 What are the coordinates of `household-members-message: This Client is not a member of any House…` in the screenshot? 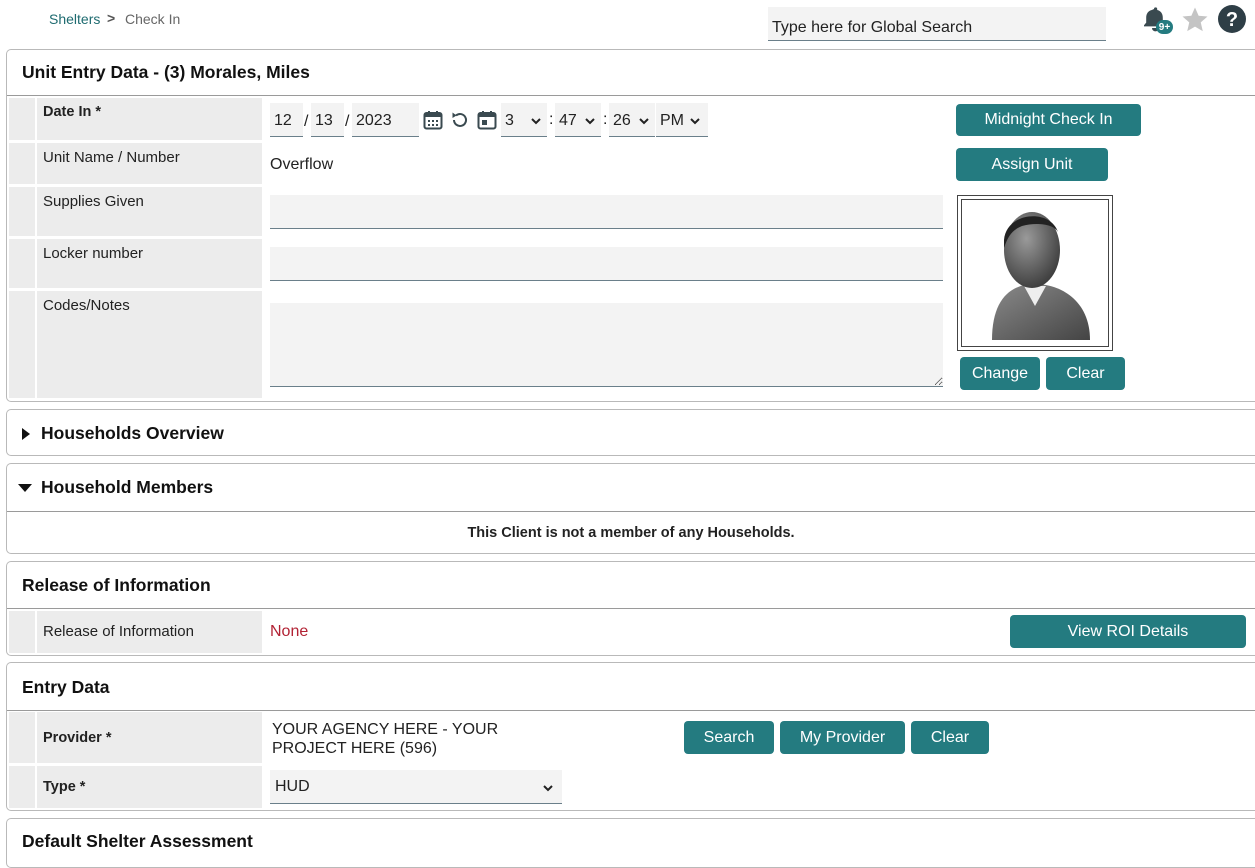 It's located at (631, 533).